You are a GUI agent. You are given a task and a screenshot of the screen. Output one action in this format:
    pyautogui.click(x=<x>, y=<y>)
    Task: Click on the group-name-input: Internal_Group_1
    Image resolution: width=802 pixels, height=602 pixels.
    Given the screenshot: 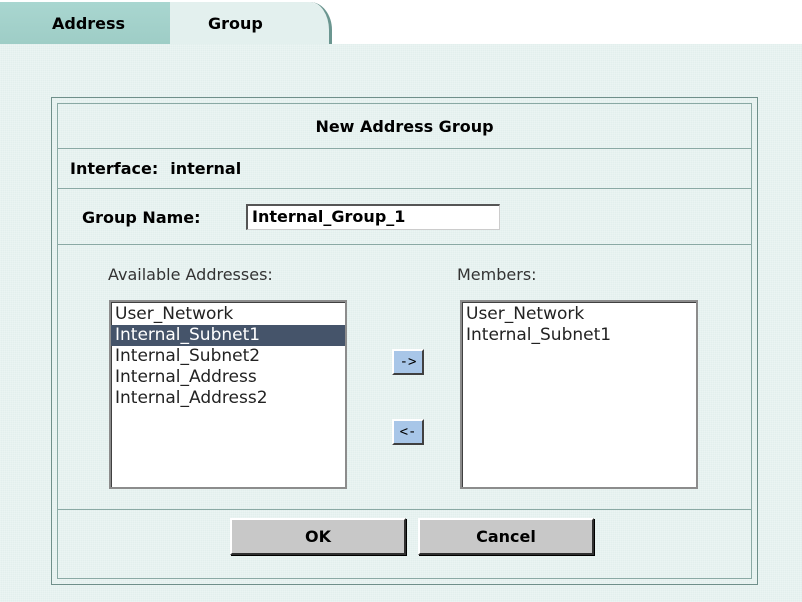 What is the action you would take?
    pyautogui.click(x=373, y=217)
    